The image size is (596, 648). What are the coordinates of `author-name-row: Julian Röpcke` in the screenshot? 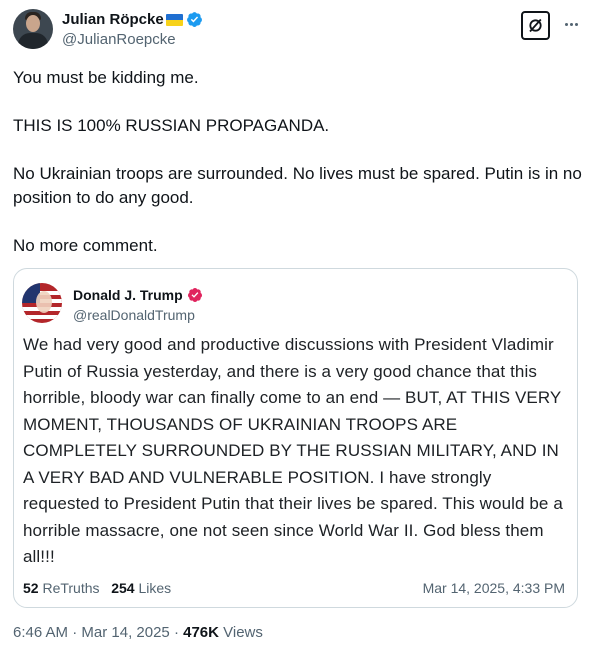 It's located at (132, 19).